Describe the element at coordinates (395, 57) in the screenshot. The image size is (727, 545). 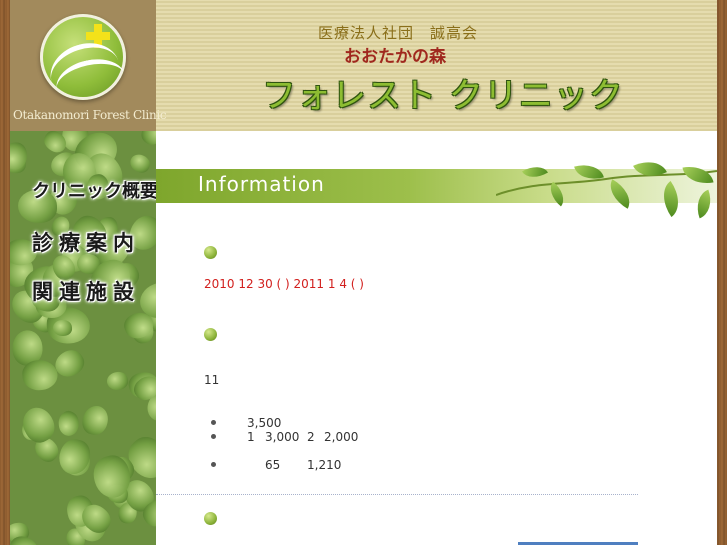
I see `clinic-subtitle: おおたかの森` at that location.